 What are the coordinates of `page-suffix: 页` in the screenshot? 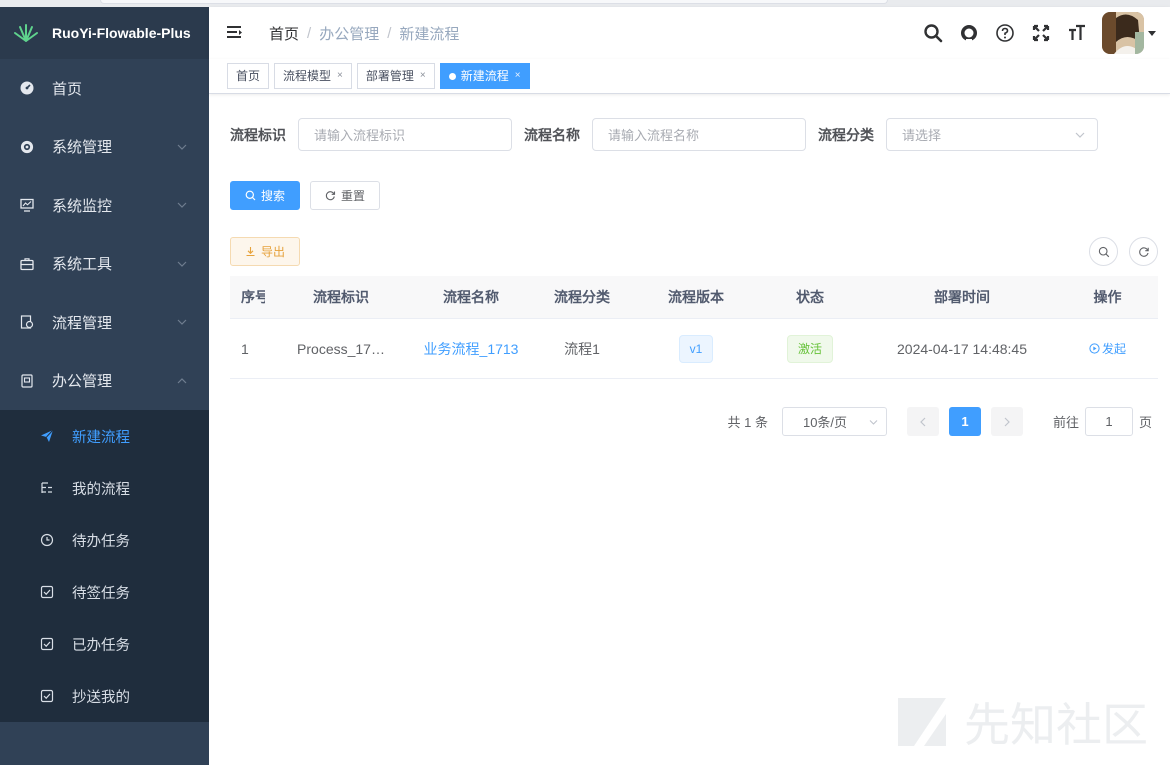 It's located at (1145, 422).